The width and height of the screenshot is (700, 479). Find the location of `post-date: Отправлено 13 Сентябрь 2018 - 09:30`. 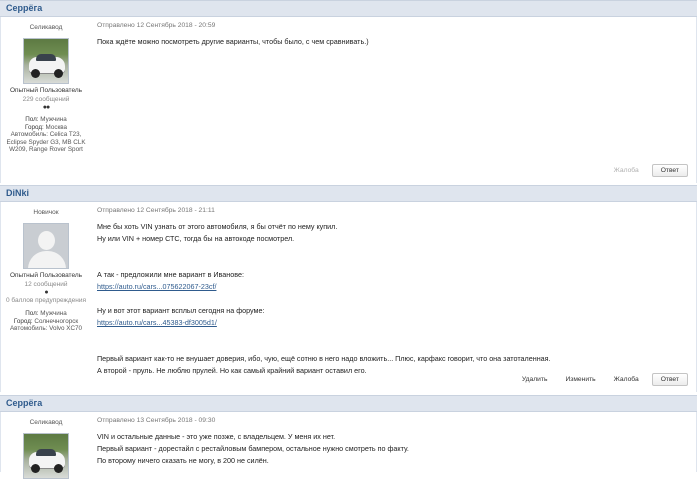

post-date: Отправлено 13 Сентябрь 2018 - 09:30 is located at coordinates (156, 420).